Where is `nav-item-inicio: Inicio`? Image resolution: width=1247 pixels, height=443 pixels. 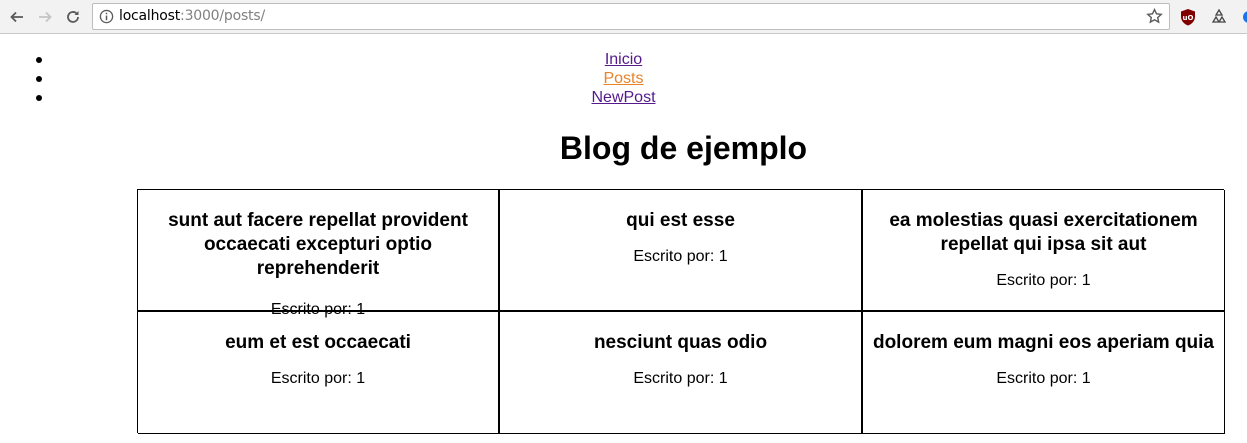
nav-item-inicio: Inicio is located at coordinates (623, 59).